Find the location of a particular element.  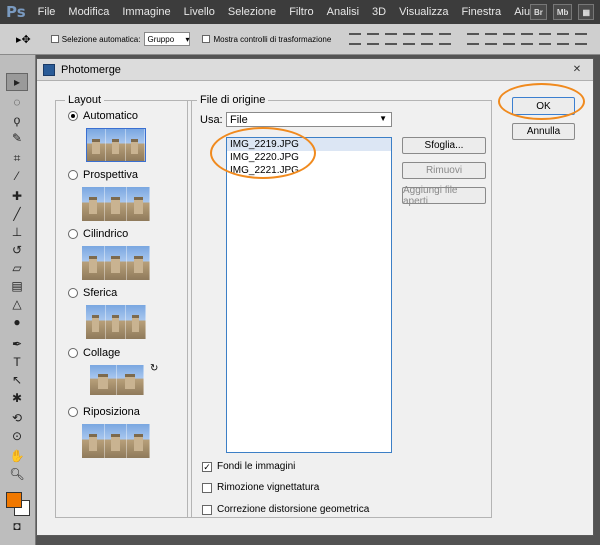

hand-tool-icon: ✋ is located at coordinates (17, 456).